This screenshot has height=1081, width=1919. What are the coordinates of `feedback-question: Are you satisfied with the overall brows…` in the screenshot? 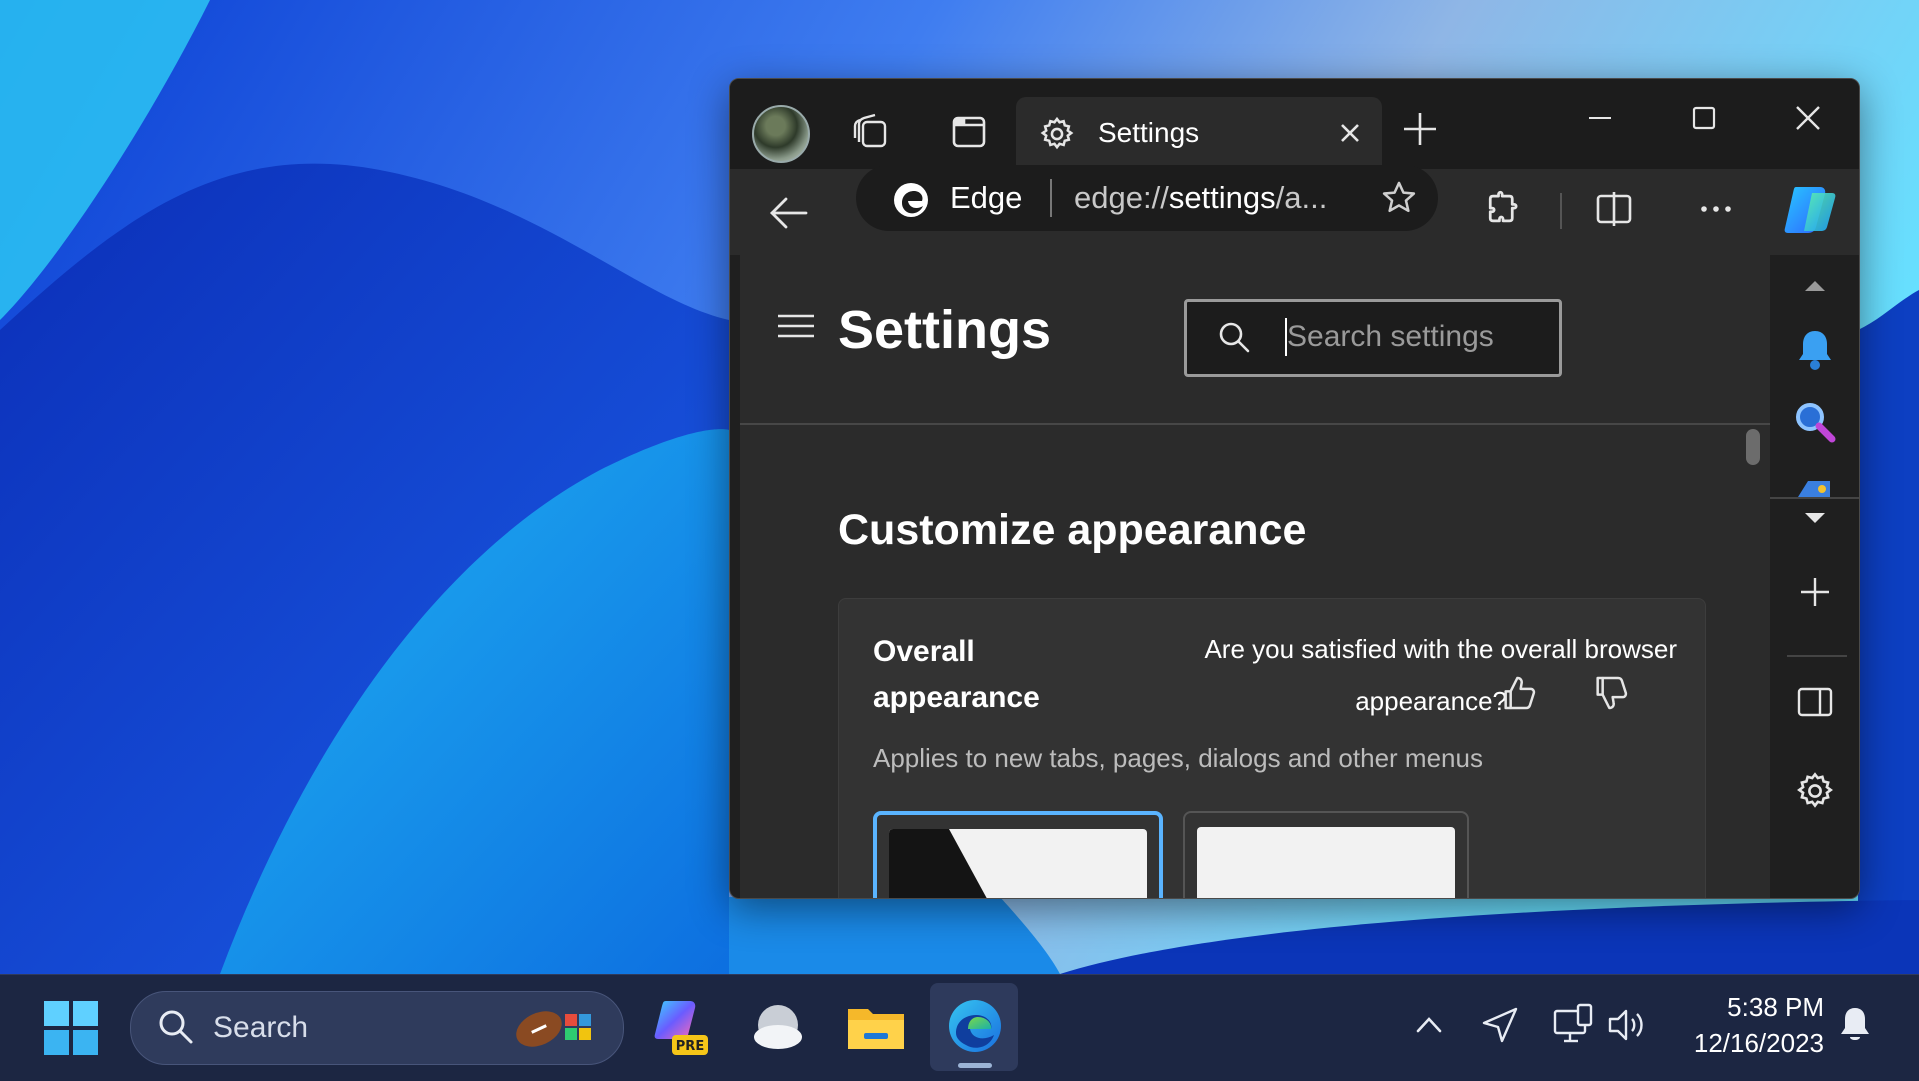 It's located at (1378, 675).